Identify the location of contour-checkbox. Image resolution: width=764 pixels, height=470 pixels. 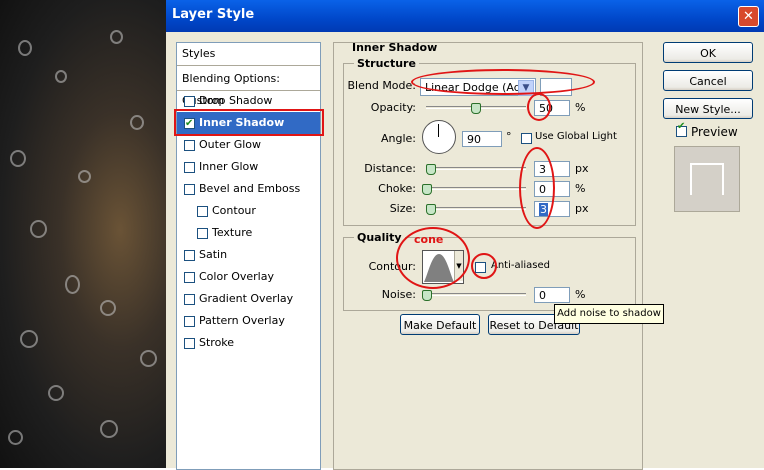
(202, 211).